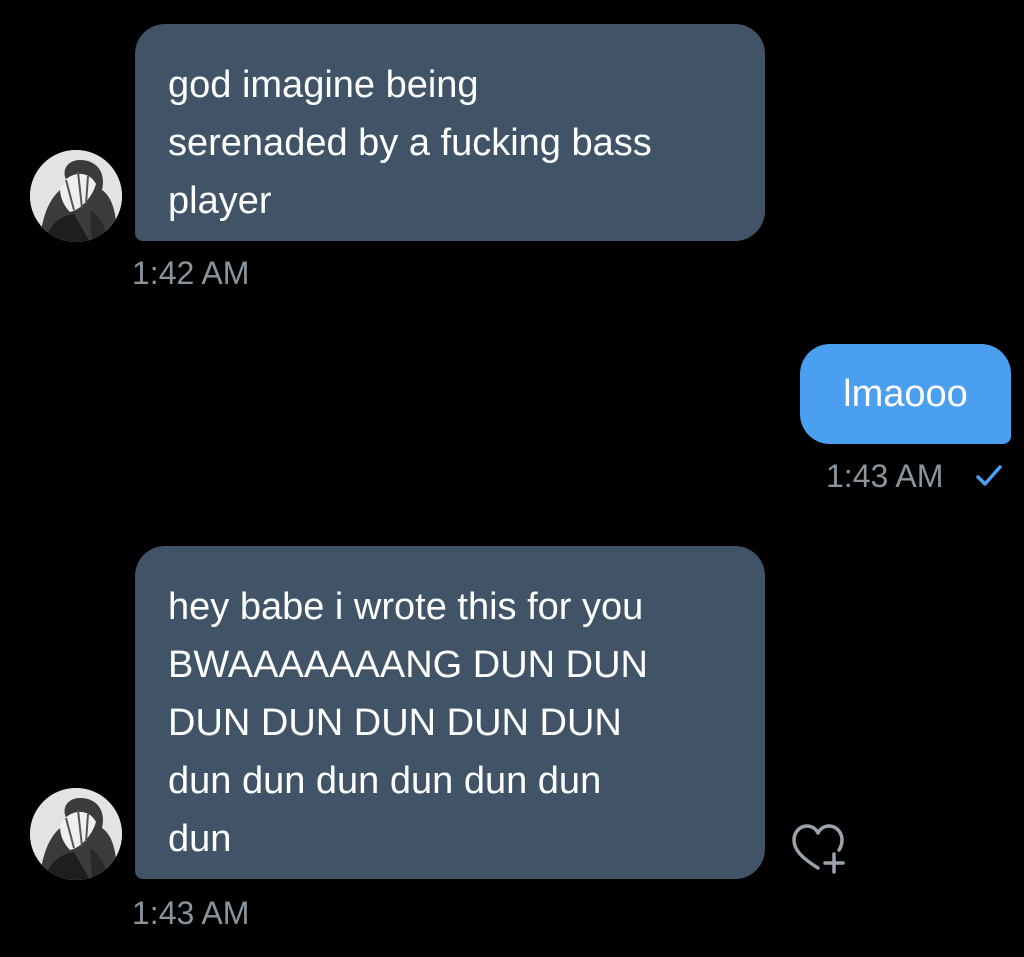  What do you see at coordinates (191, 273) in the screenshot?
I see `message-timestamp: 1:42 AM` at bounding box center [191, 273].